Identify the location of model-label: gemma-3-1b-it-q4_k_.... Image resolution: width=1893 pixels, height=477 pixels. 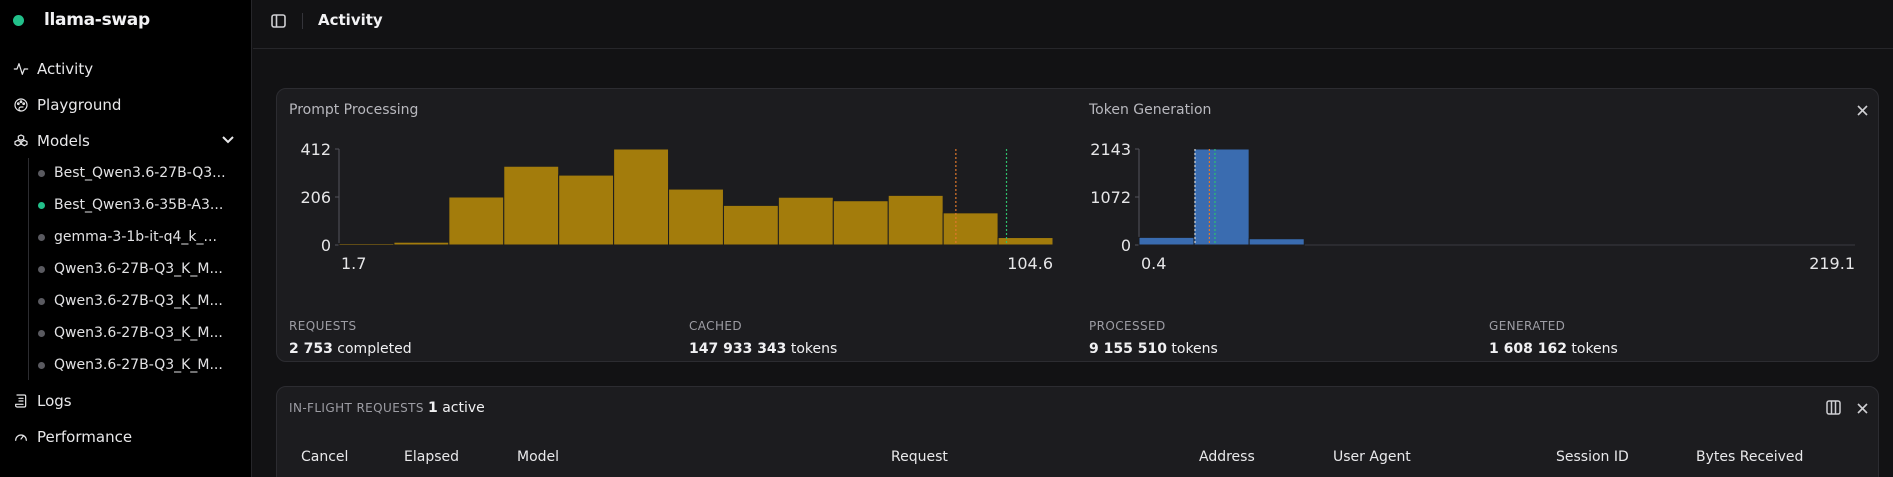
(135, 237).